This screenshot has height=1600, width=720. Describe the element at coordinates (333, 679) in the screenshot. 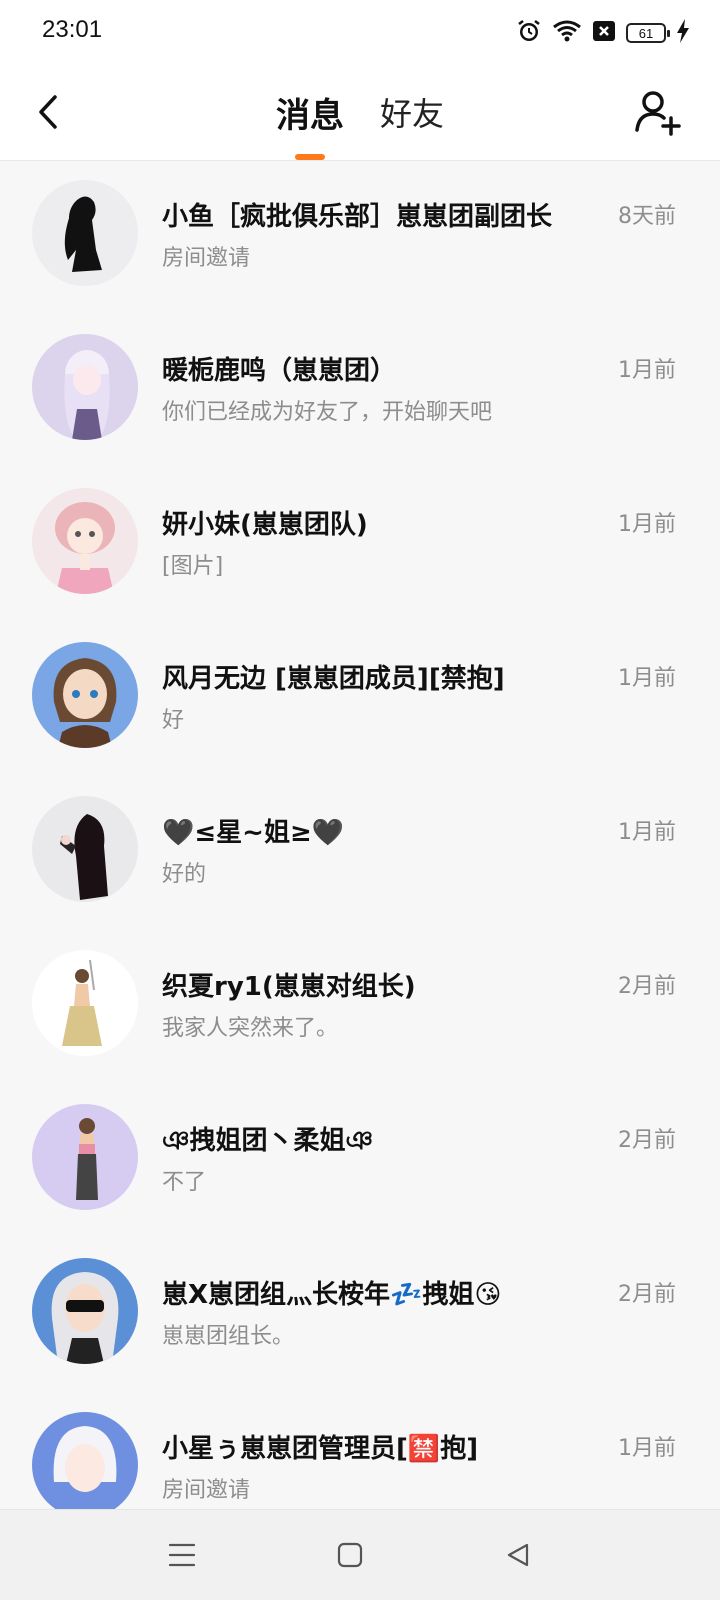

I see `contact-name: 风月无边 [崽崽团成员][禁抱]` at that location.